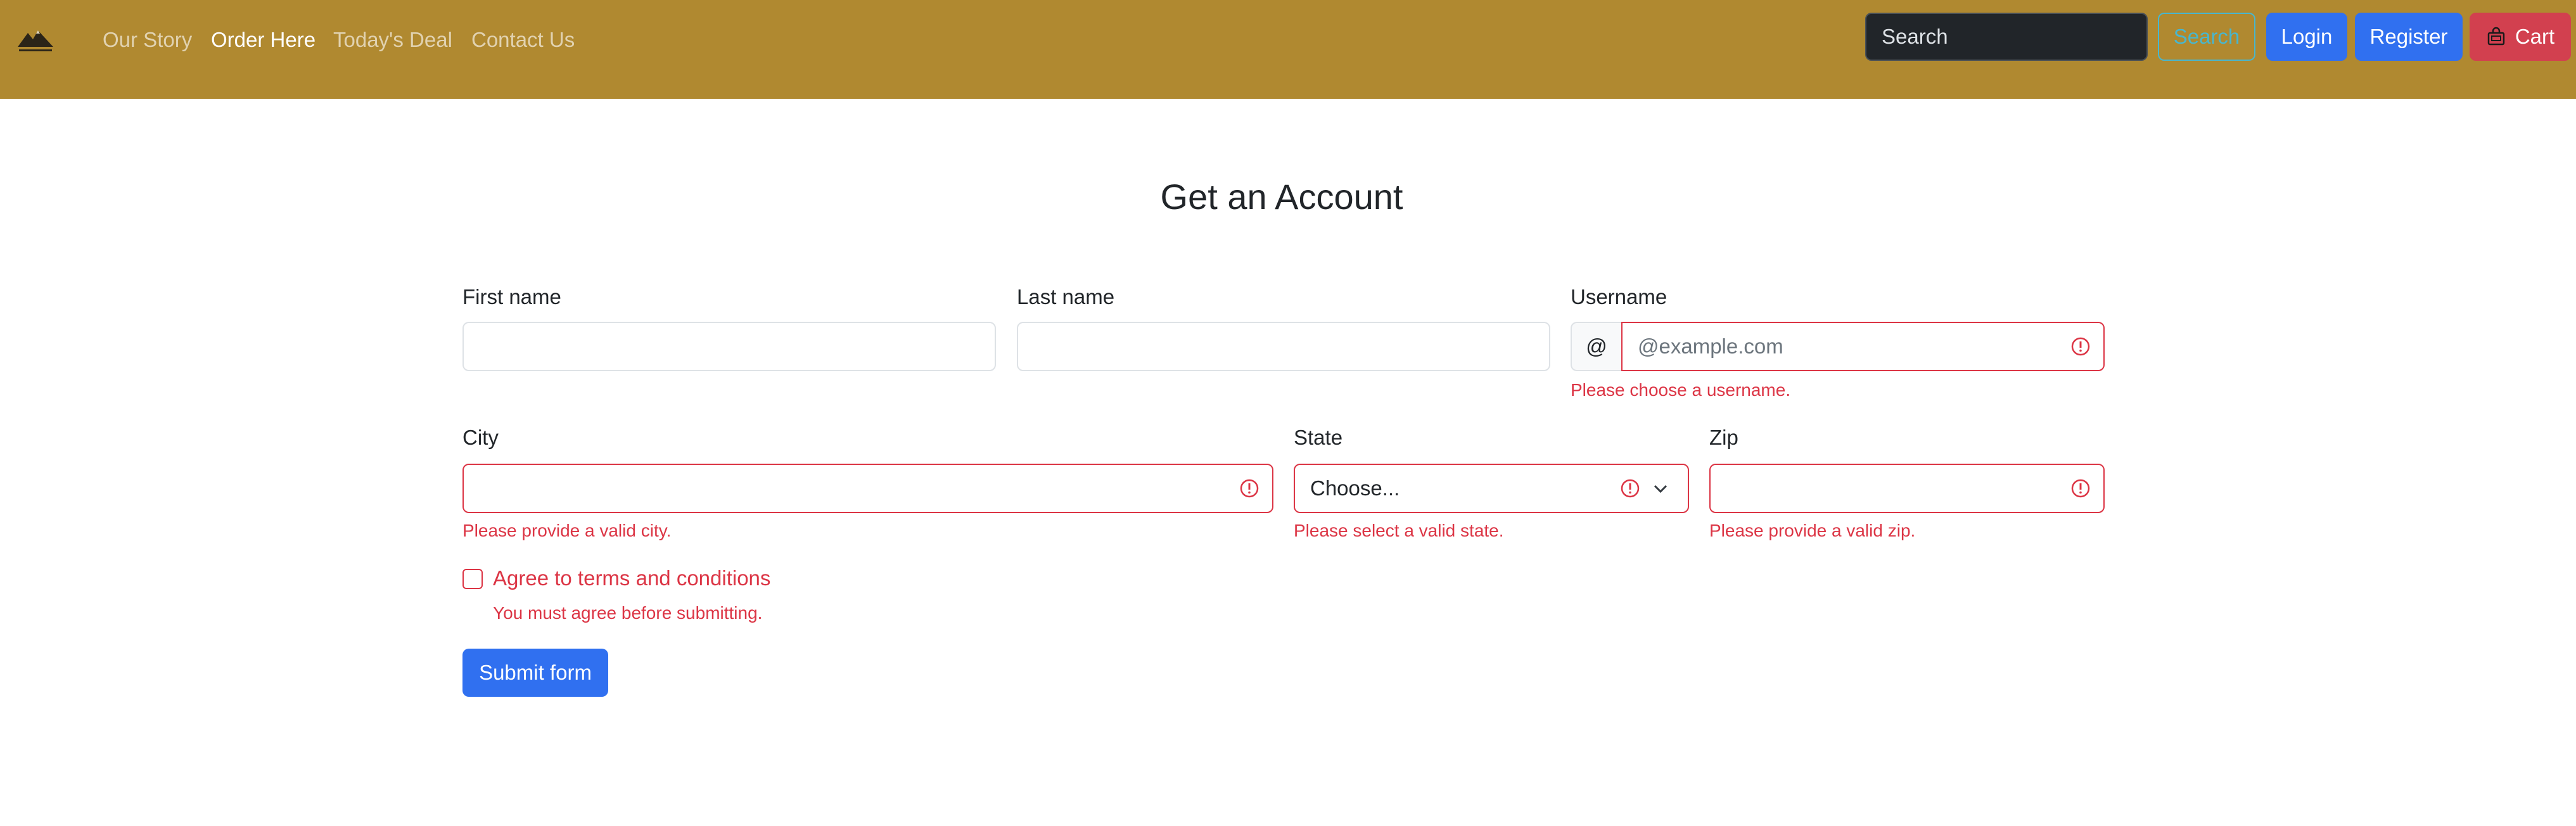 This screenshot has width=2576, height=826. I want to click on nav-link-order-here: Order Here, so click(263, 39).